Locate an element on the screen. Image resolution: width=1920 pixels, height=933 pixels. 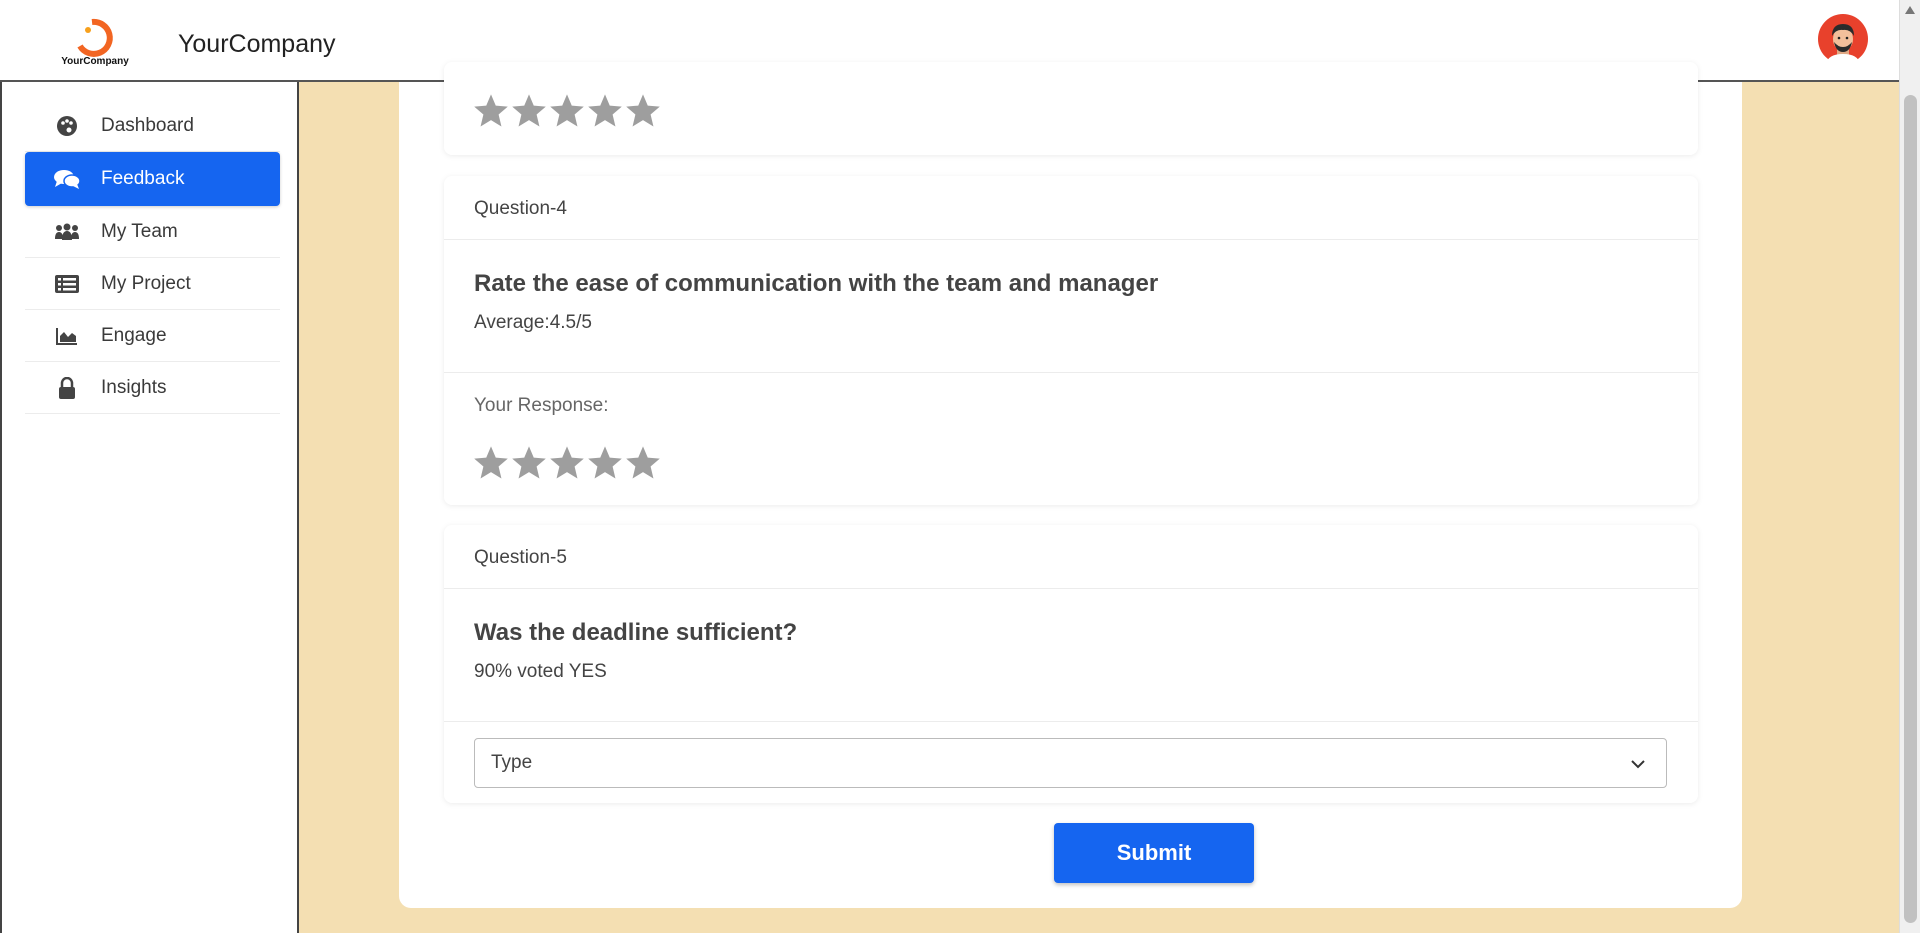
question-average: Average:4.5/5 is located at coordinates (533, 322).